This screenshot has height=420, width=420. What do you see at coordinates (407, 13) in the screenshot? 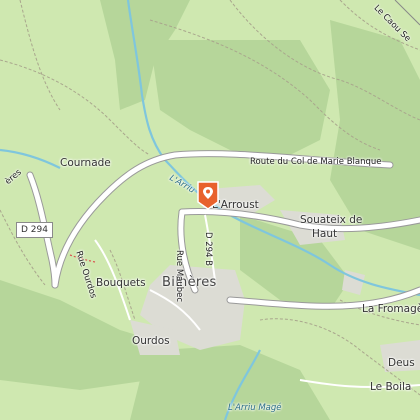
I see `edge-line` at bounding box center [407, 13].